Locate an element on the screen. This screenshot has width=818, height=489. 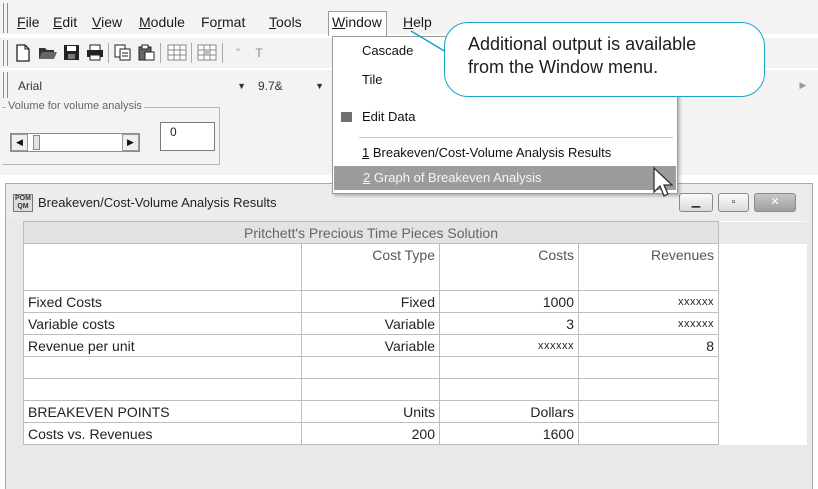
table-header-row: Cost Type Costs Revenues is located at coordinates (415, 267).